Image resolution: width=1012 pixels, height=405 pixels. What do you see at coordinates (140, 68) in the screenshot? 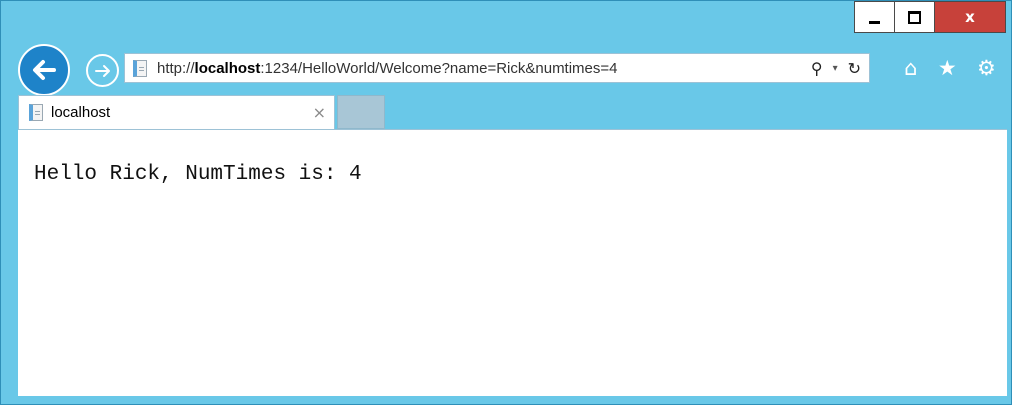
I see `page-icon` at bounding box center [140, 68].